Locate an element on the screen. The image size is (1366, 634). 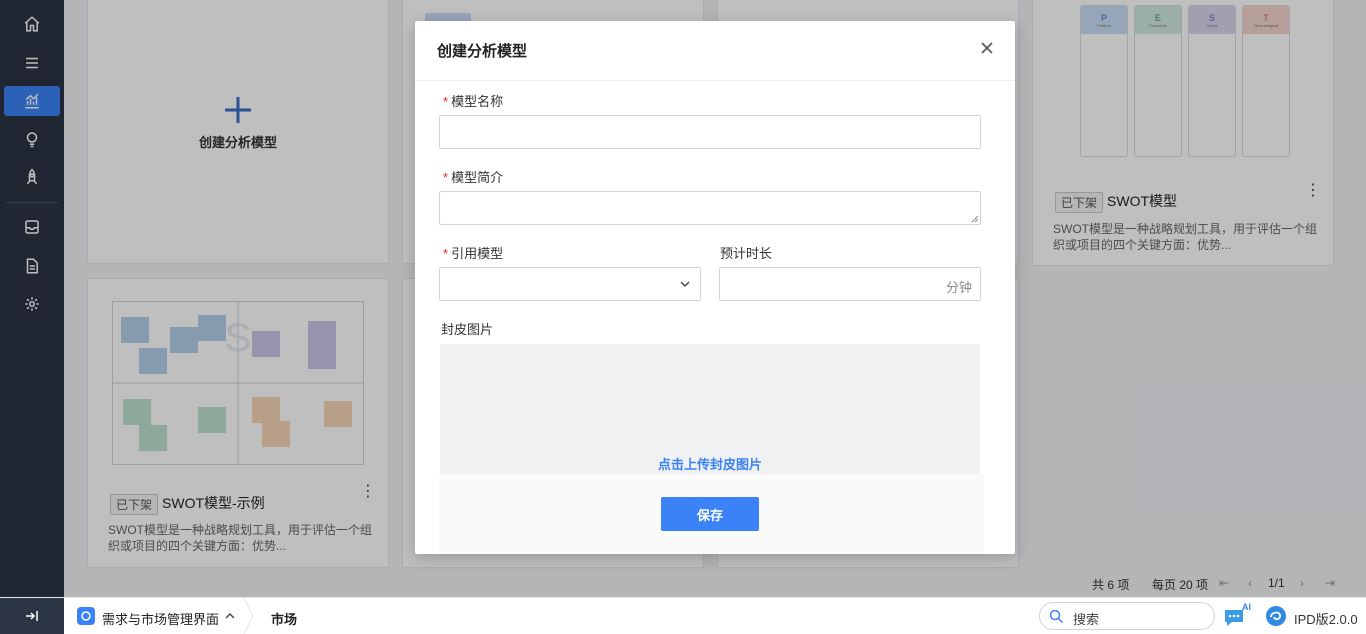
duration-unit: 分钟 is located at coordinates (958, 287).